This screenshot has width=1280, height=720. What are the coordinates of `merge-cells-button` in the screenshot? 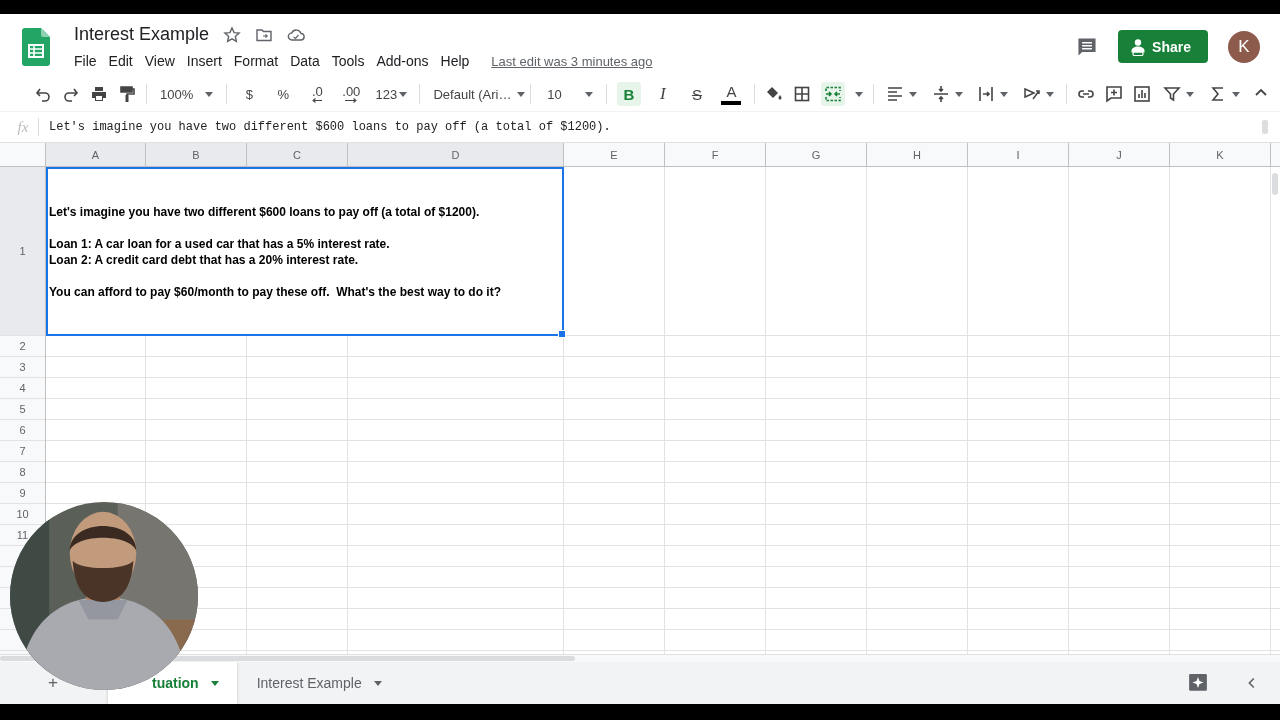 It's located at (832, 94).